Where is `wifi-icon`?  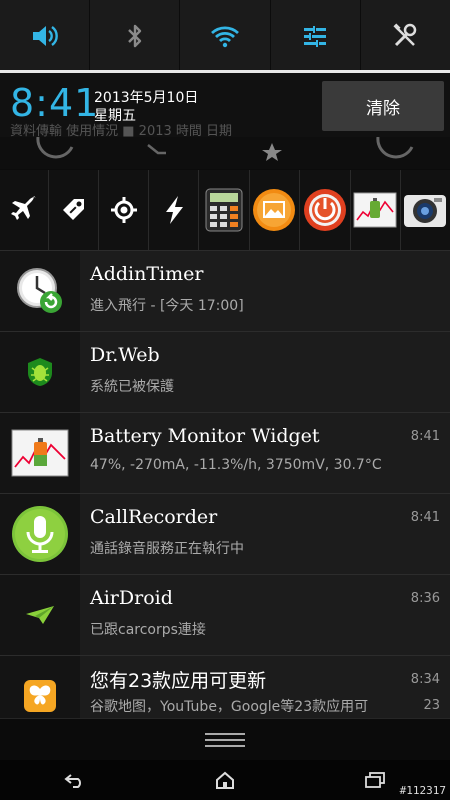
wifi-icon is located at coordinates (225, 37).